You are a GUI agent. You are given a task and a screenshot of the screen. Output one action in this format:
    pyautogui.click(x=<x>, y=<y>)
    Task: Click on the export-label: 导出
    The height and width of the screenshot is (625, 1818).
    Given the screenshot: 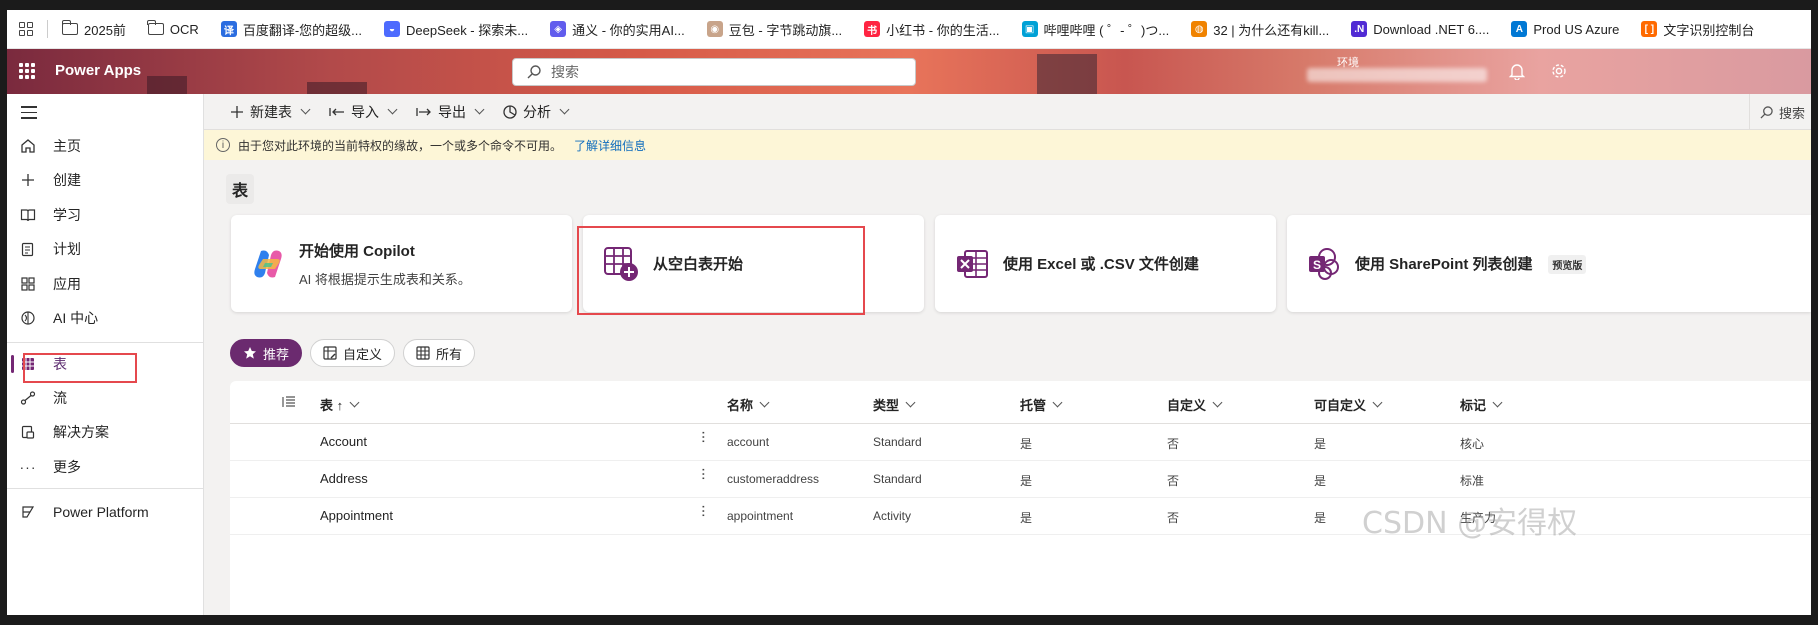 What is the action you would take?
    pyautogui.click(x=452, y=111)
    